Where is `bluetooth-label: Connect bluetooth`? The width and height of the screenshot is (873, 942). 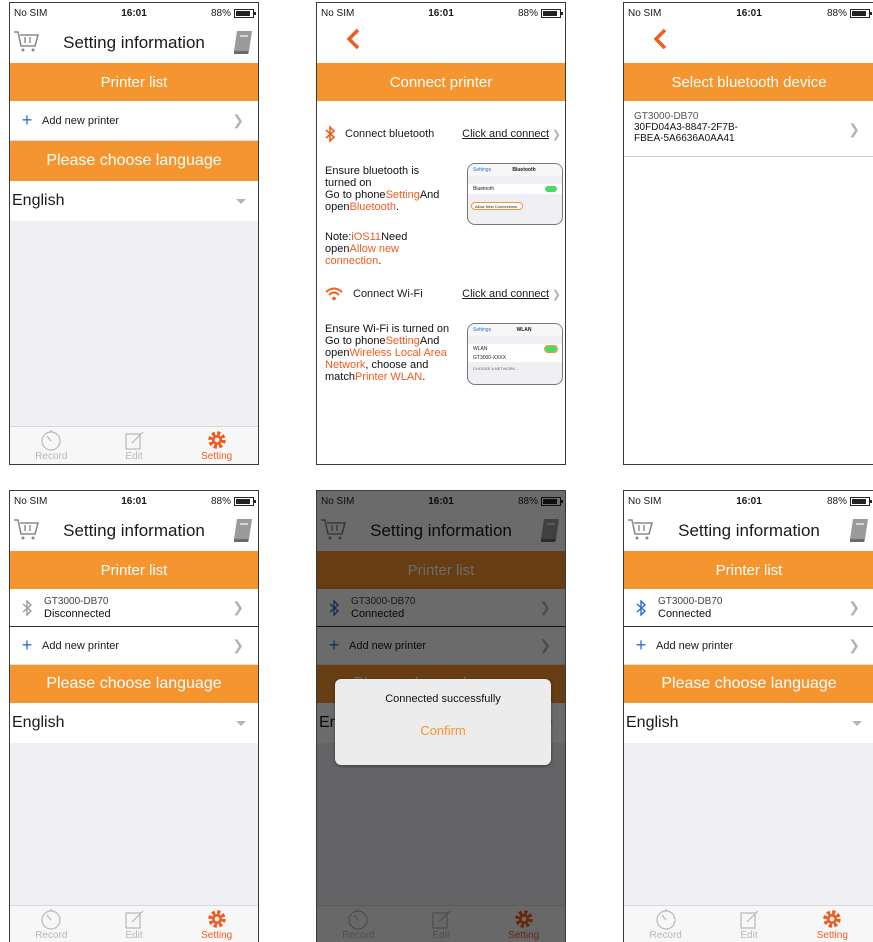 bluetooth-label: Connect bluetooth is located at coordinates (390, 134).